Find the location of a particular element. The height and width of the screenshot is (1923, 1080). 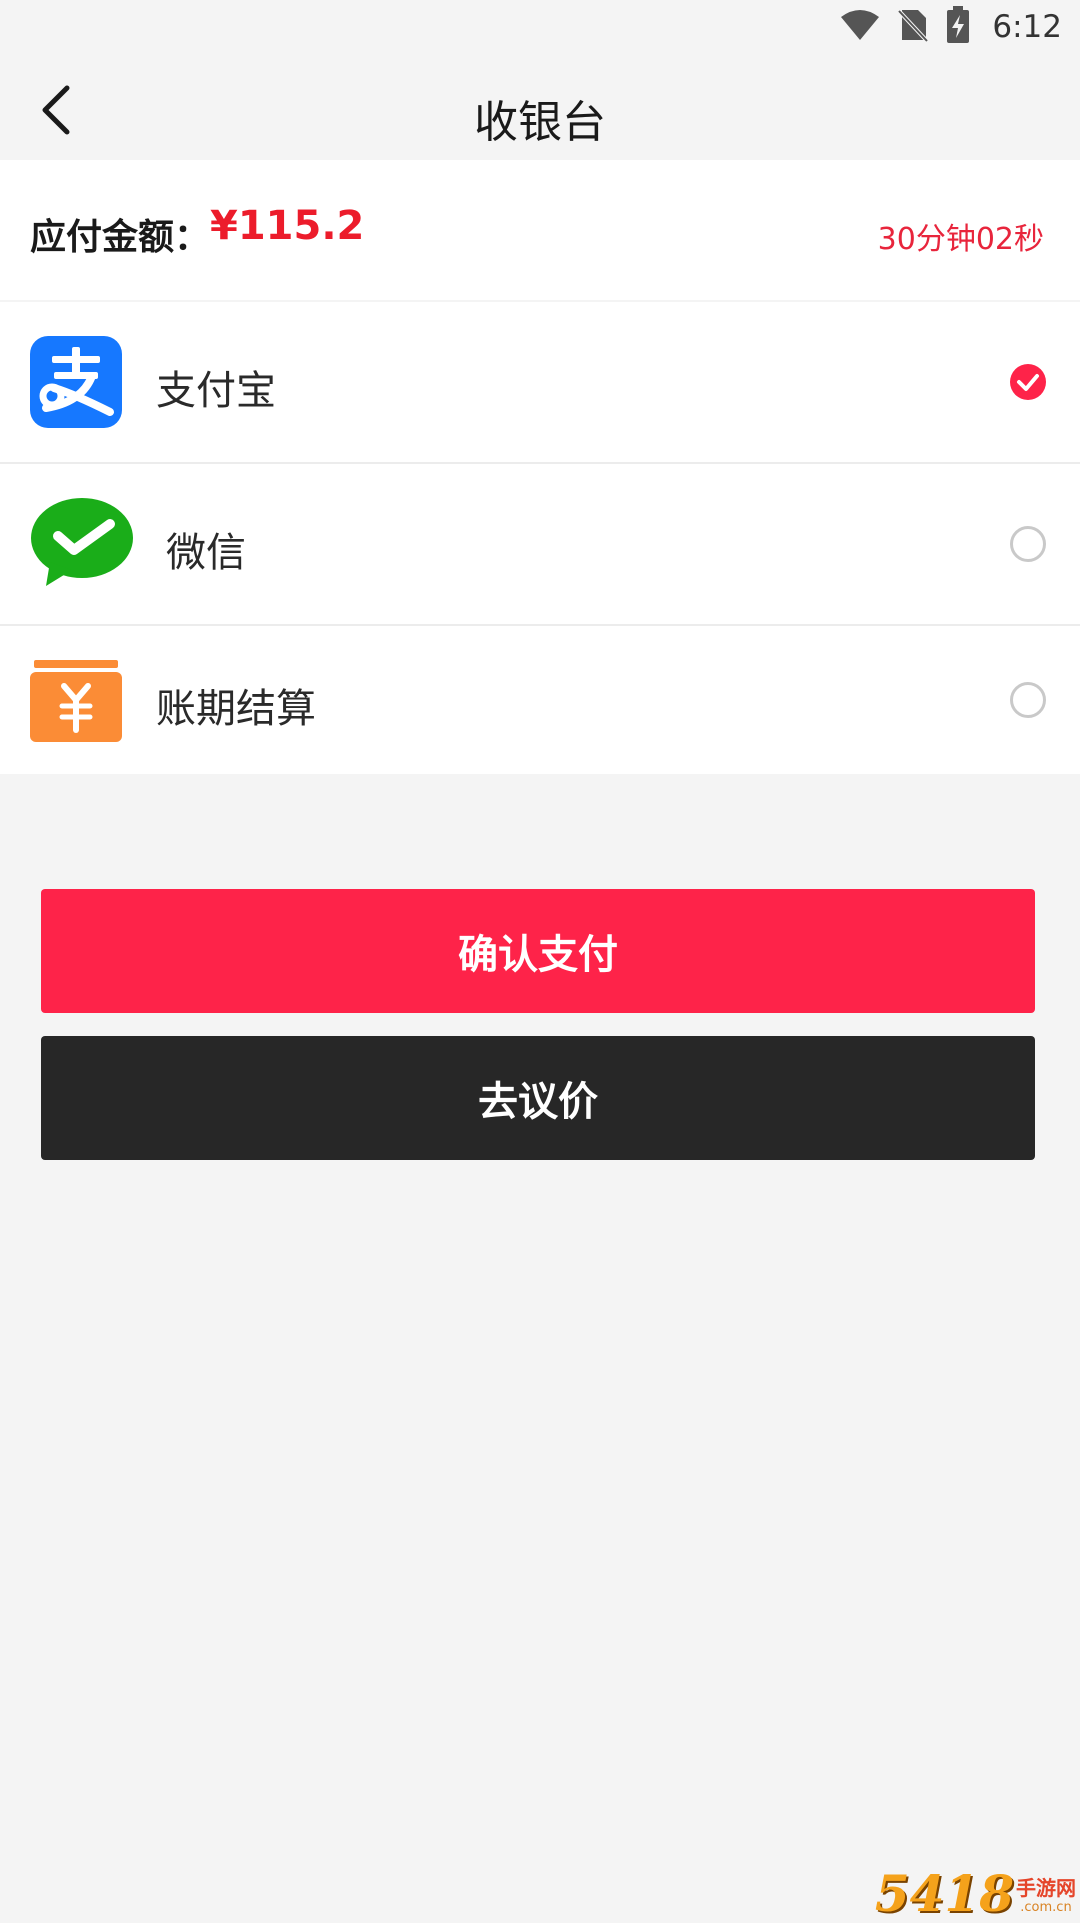

amount-label: 应付金额： is located at coordinates (120, 237).